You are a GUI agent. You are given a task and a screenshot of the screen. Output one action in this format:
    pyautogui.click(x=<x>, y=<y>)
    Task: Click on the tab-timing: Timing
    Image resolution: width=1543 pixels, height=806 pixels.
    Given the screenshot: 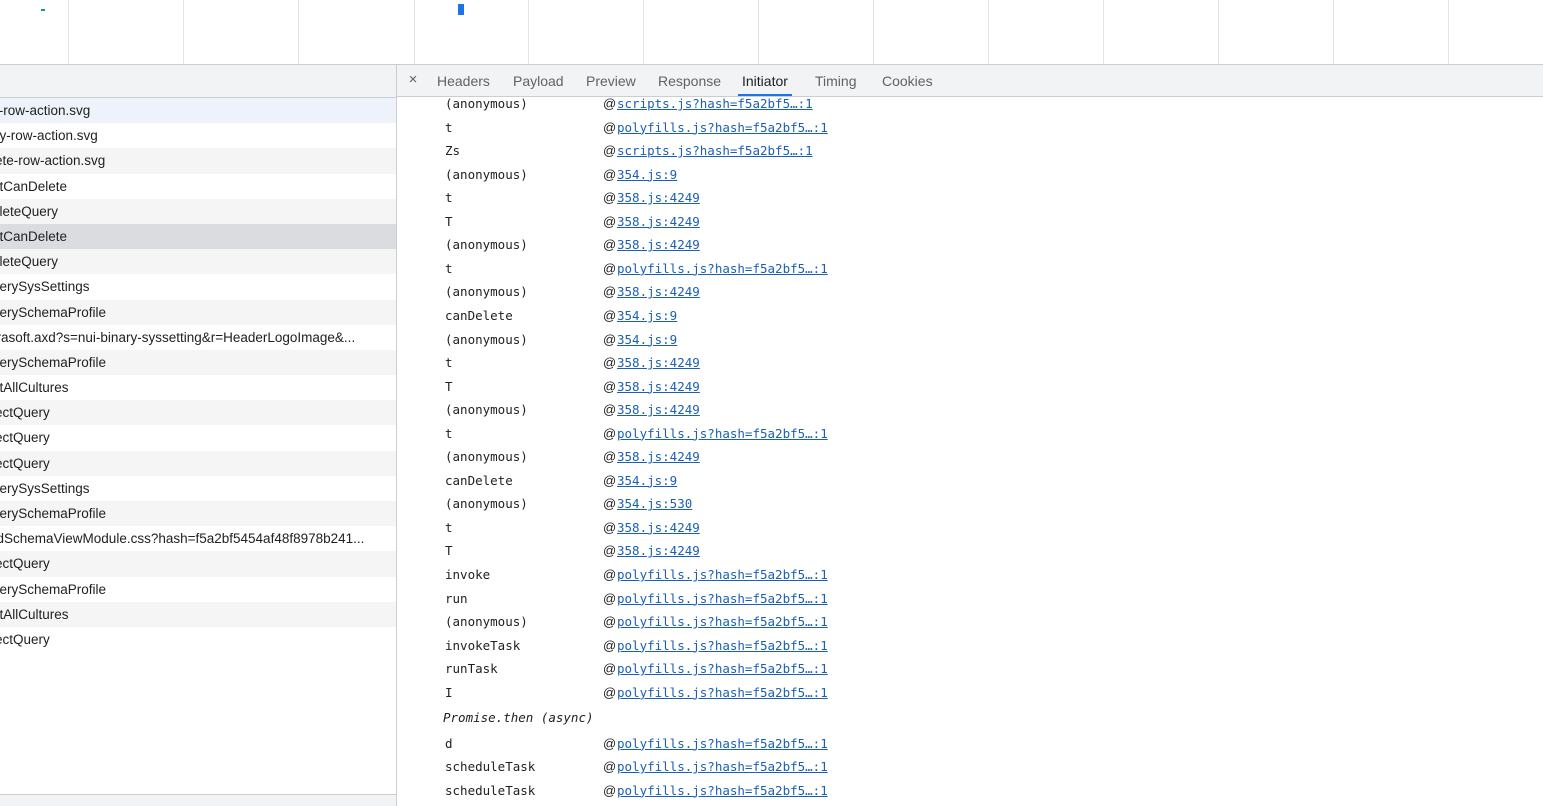 What is the action you would take?
    pyautogui.click(x=836, y=80)
    